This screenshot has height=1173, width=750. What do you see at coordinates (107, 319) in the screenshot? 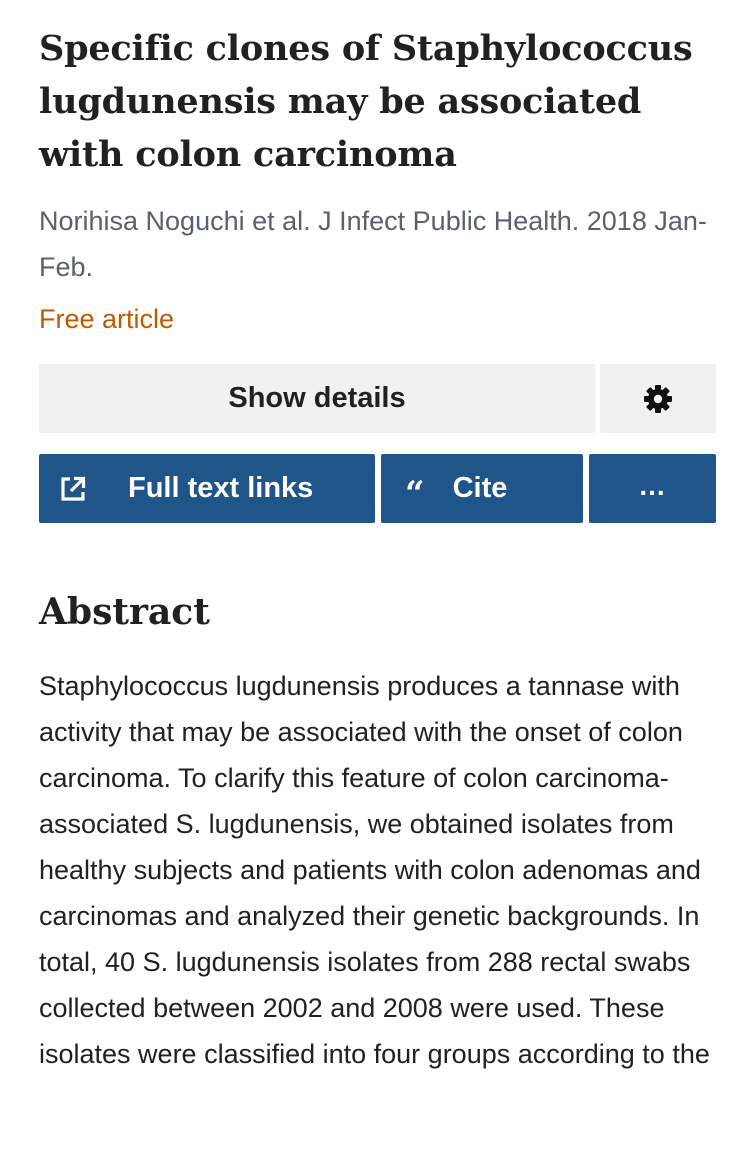
I see `free-article-badge: Free article` at bounding box center [107, 319].